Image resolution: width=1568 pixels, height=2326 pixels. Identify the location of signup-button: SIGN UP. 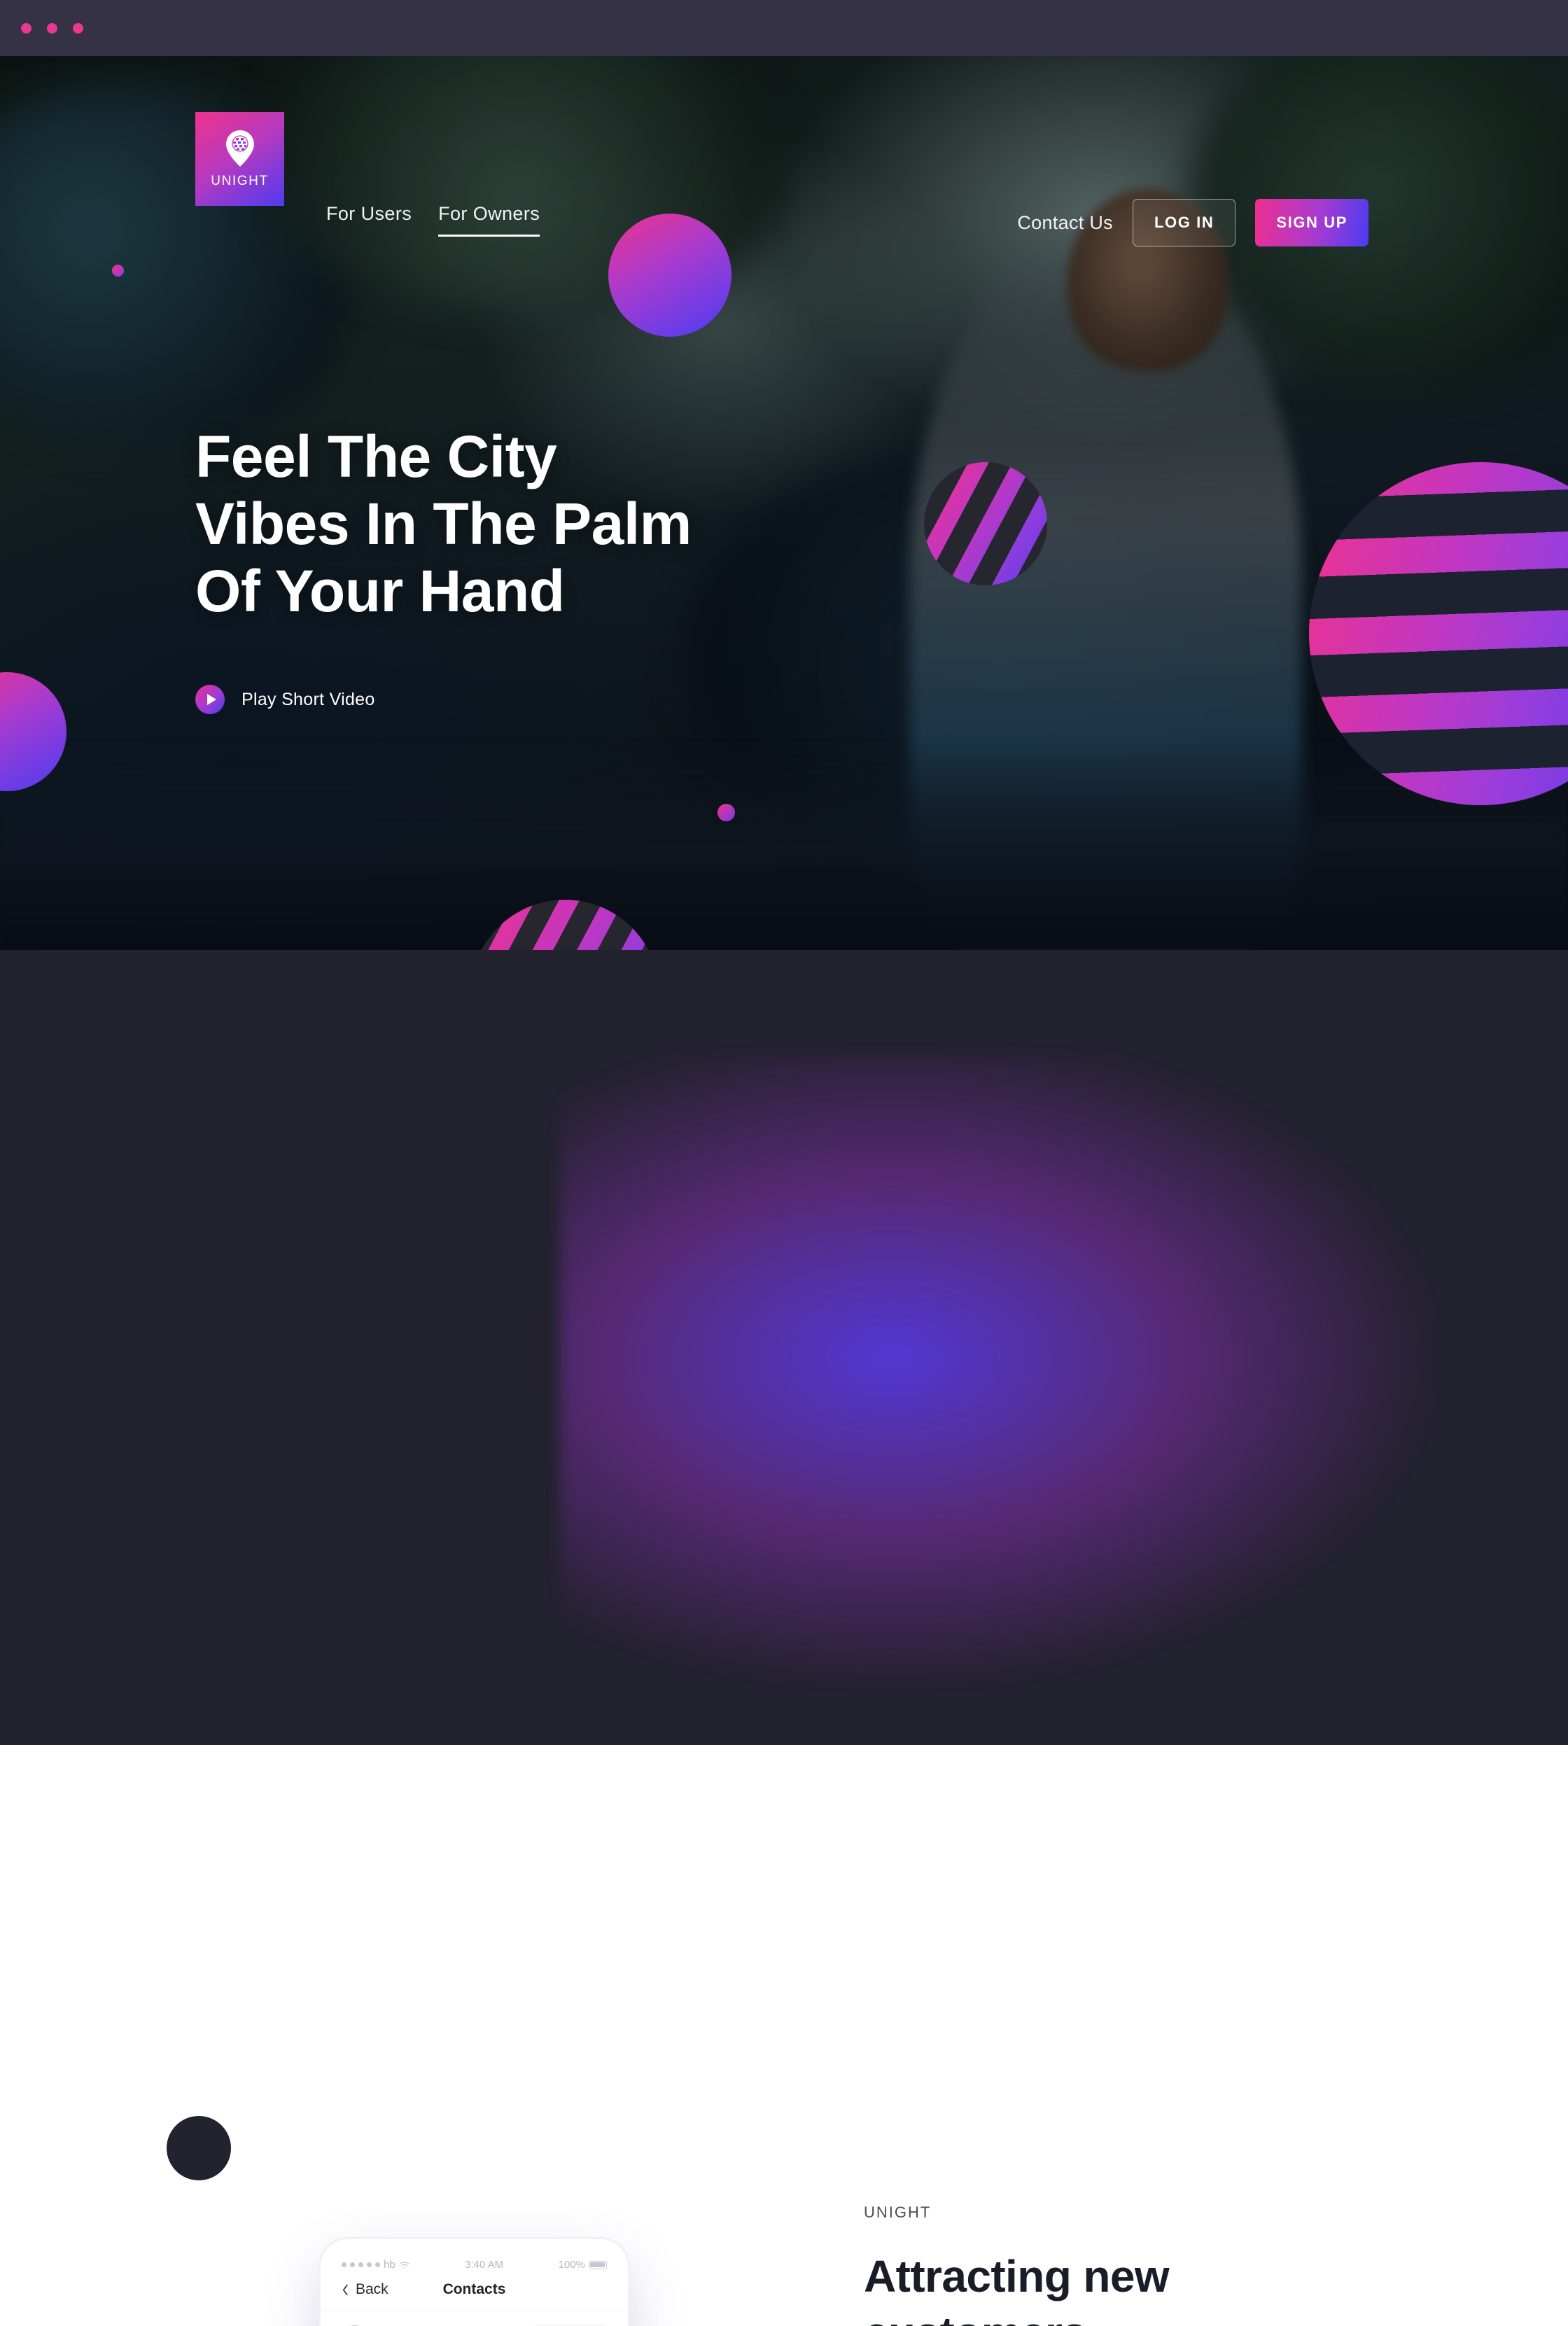
(1311, 223).